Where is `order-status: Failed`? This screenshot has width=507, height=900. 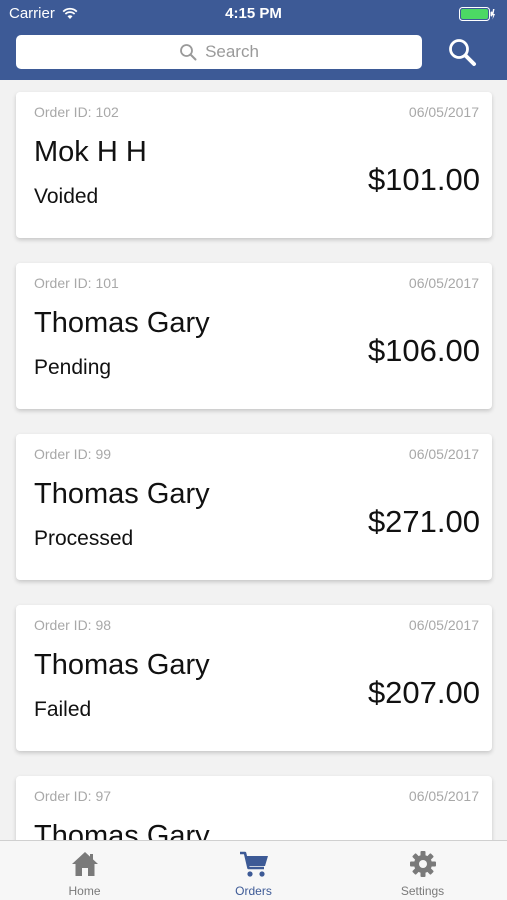 order-status: Failed is located at coordinates (63, 709).